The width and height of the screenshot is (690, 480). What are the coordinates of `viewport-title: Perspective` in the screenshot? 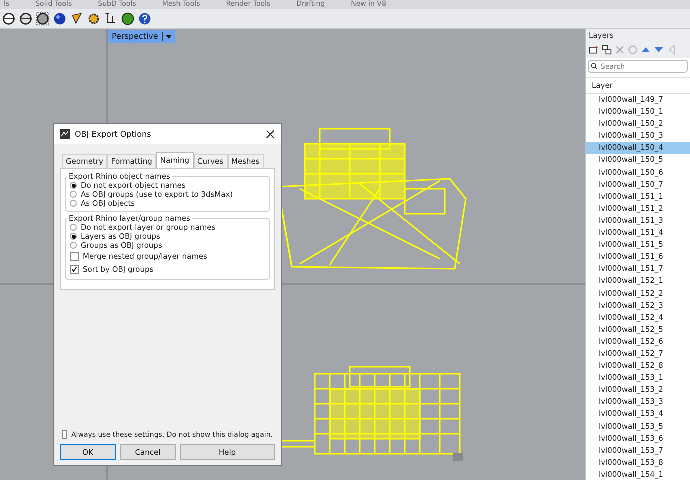 It's located at (138, 36).